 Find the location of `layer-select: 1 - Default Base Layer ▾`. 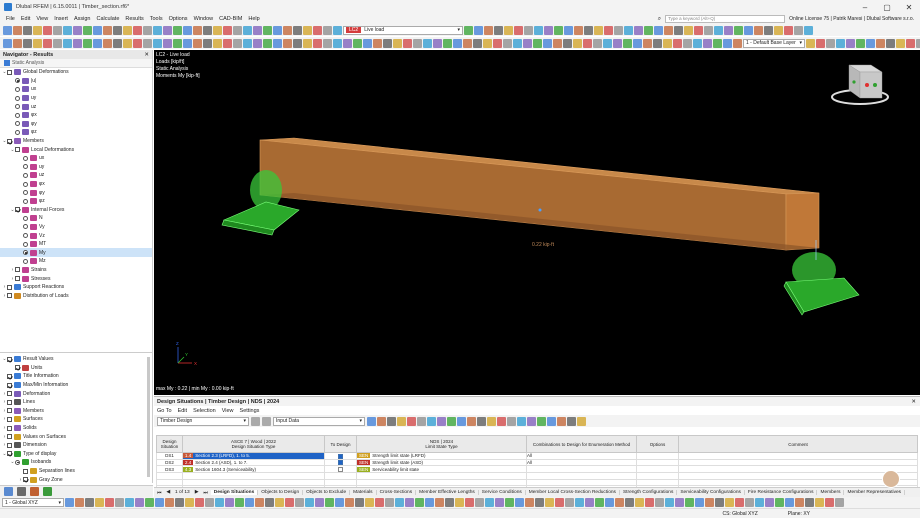

layer-select: 1 - Default Base Layer ▾ is located at coordinates (774, 43).